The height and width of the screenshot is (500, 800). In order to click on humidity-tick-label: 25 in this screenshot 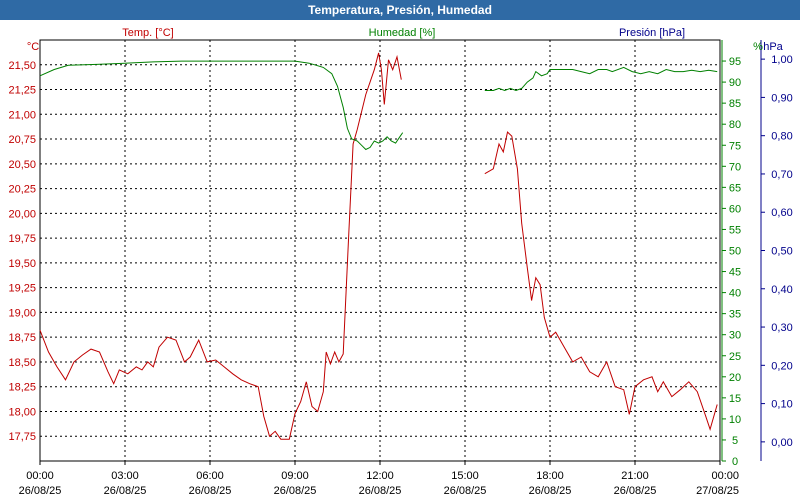, I will do `click(735, 357)`.